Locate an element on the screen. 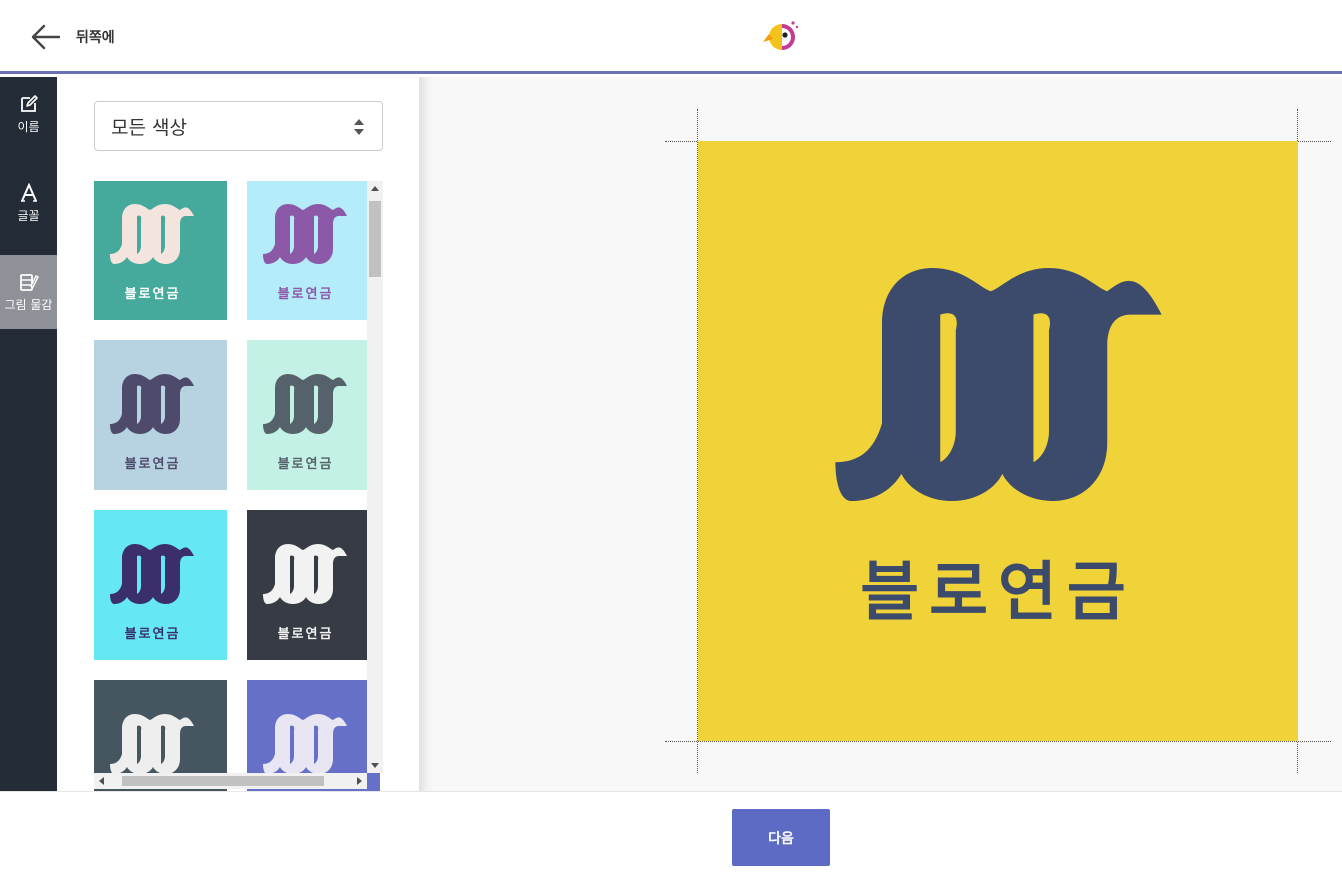  top-bar: 뒤쪽에 is located at coordinates (671, 37).